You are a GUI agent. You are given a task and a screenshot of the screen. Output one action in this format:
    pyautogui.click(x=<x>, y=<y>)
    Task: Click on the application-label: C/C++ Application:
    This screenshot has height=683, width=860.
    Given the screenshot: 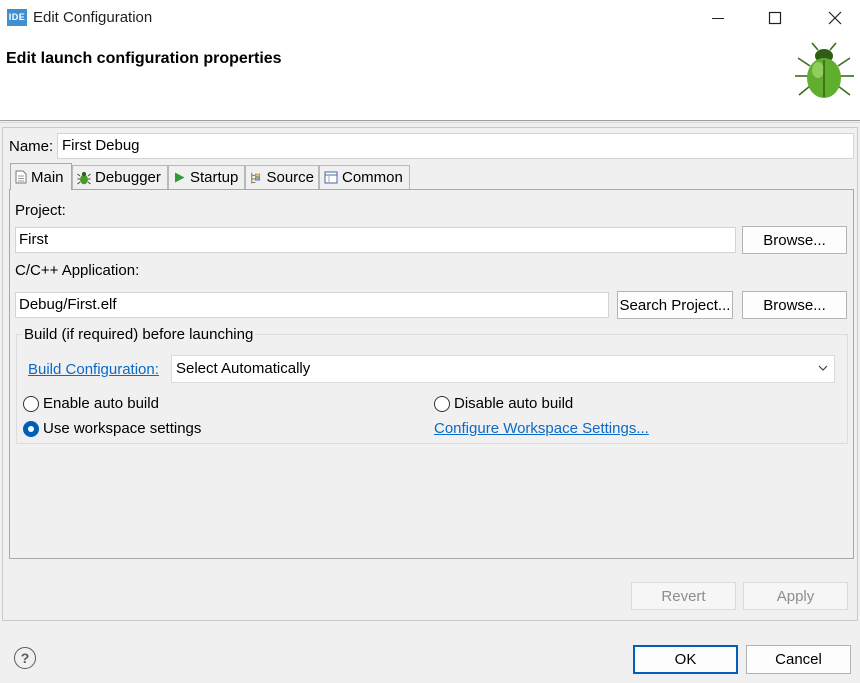 What is the action you would take?
    pyautogui.click(x=77, y=270)
    